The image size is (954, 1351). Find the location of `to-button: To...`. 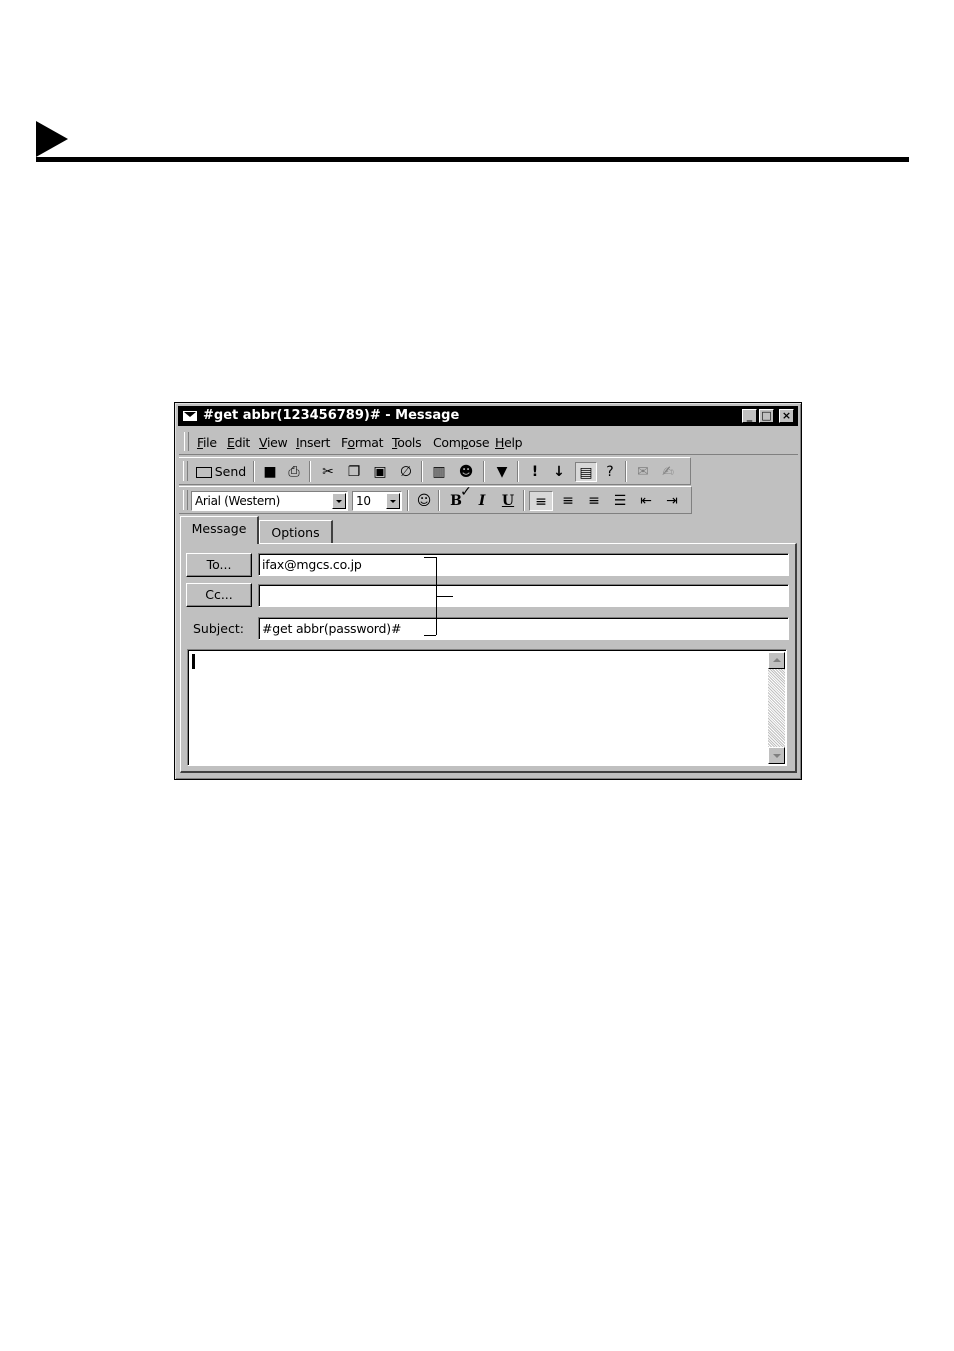

to-button: To... is located at coordinates (219, 565).